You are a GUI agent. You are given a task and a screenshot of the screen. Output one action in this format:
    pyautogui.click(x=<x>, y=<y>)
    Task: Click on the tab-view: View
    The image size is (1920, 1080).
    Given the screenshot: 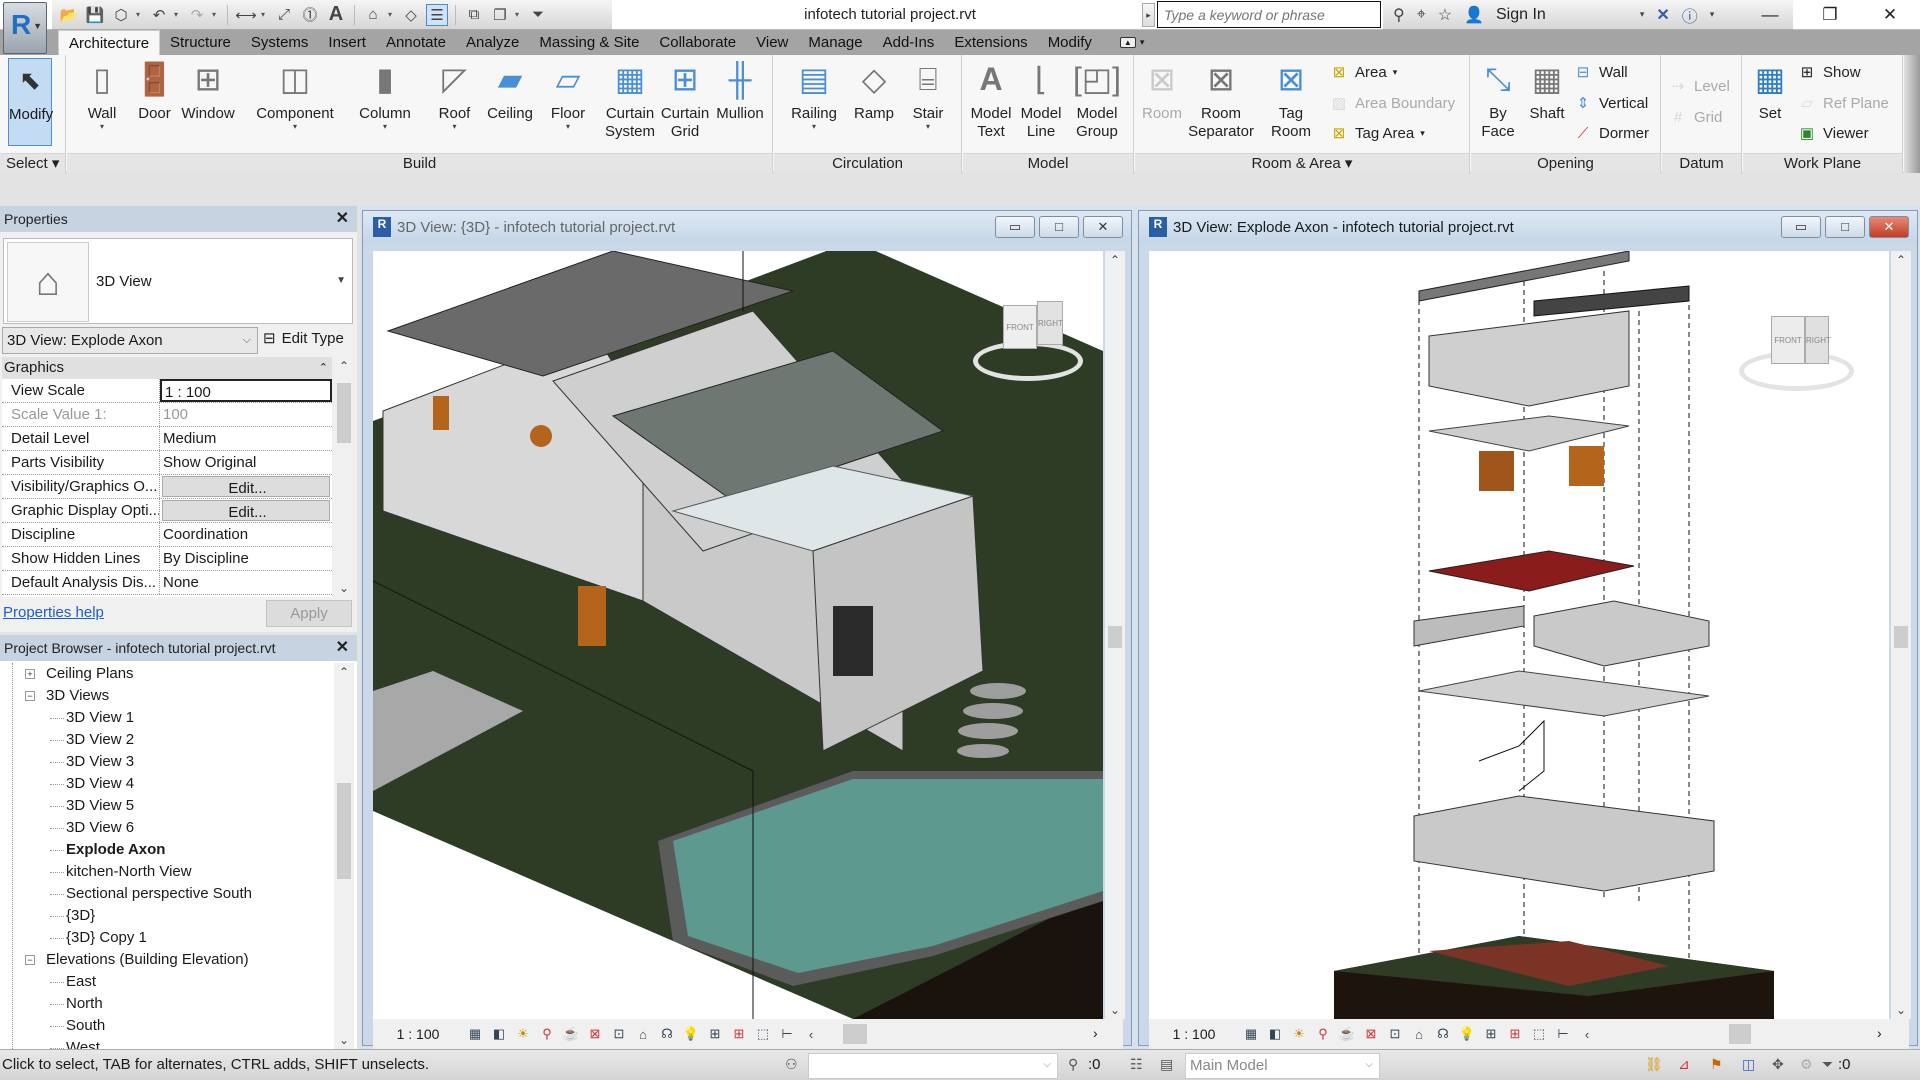 What is the action you would take?
    pyautogui.click(x=772, y=42)
    